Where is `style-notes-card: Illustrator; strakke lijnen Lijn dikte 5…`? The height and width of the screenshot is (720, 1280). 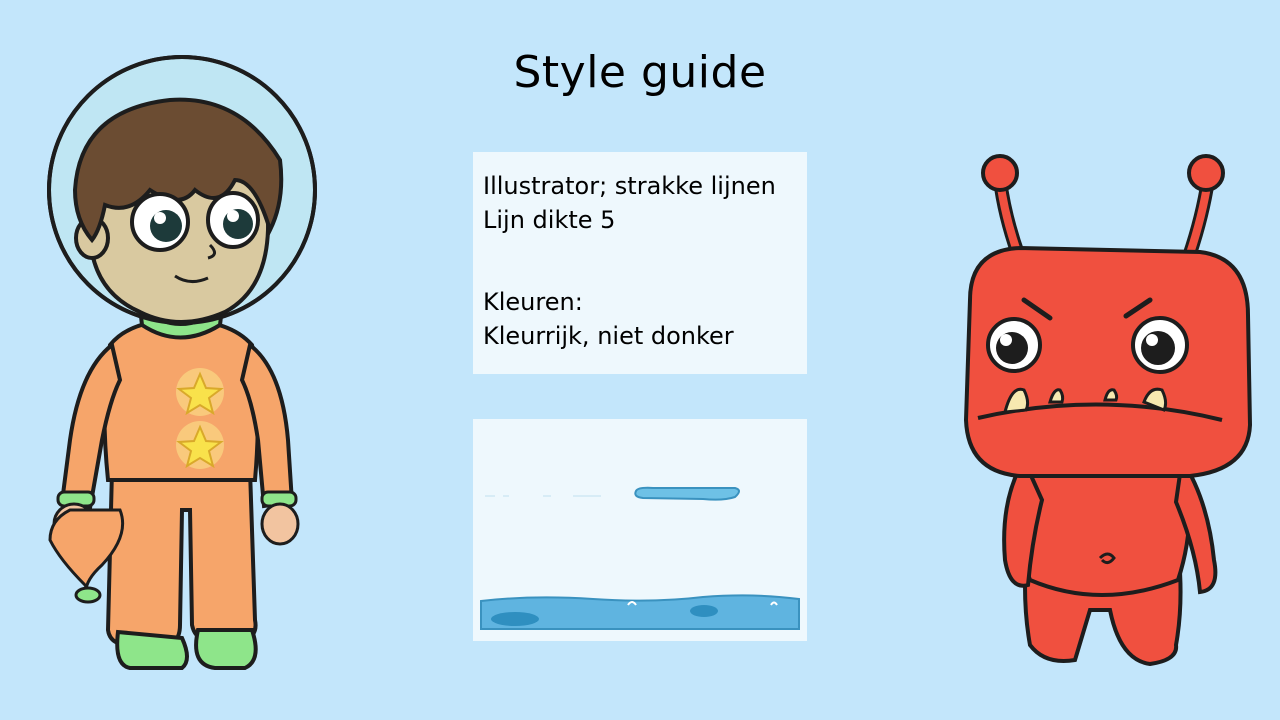 style-notes-card: Illustrator; strakke lijnen Lijn dikte 5… is located at coordinates (640, 263).